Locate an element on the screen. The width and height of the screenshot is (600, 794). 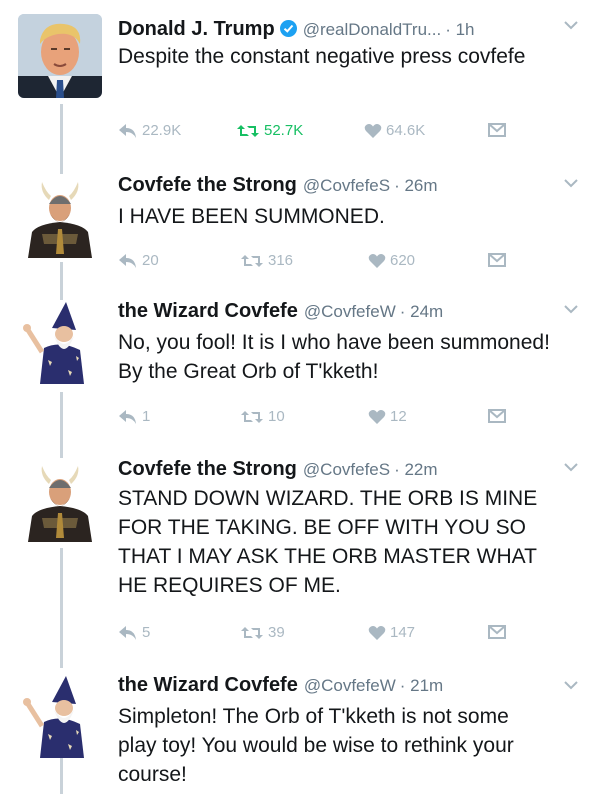
tweet-header: the Wizard Covfefe @CovfefeW · 24m is located at coordinates (280, 314).